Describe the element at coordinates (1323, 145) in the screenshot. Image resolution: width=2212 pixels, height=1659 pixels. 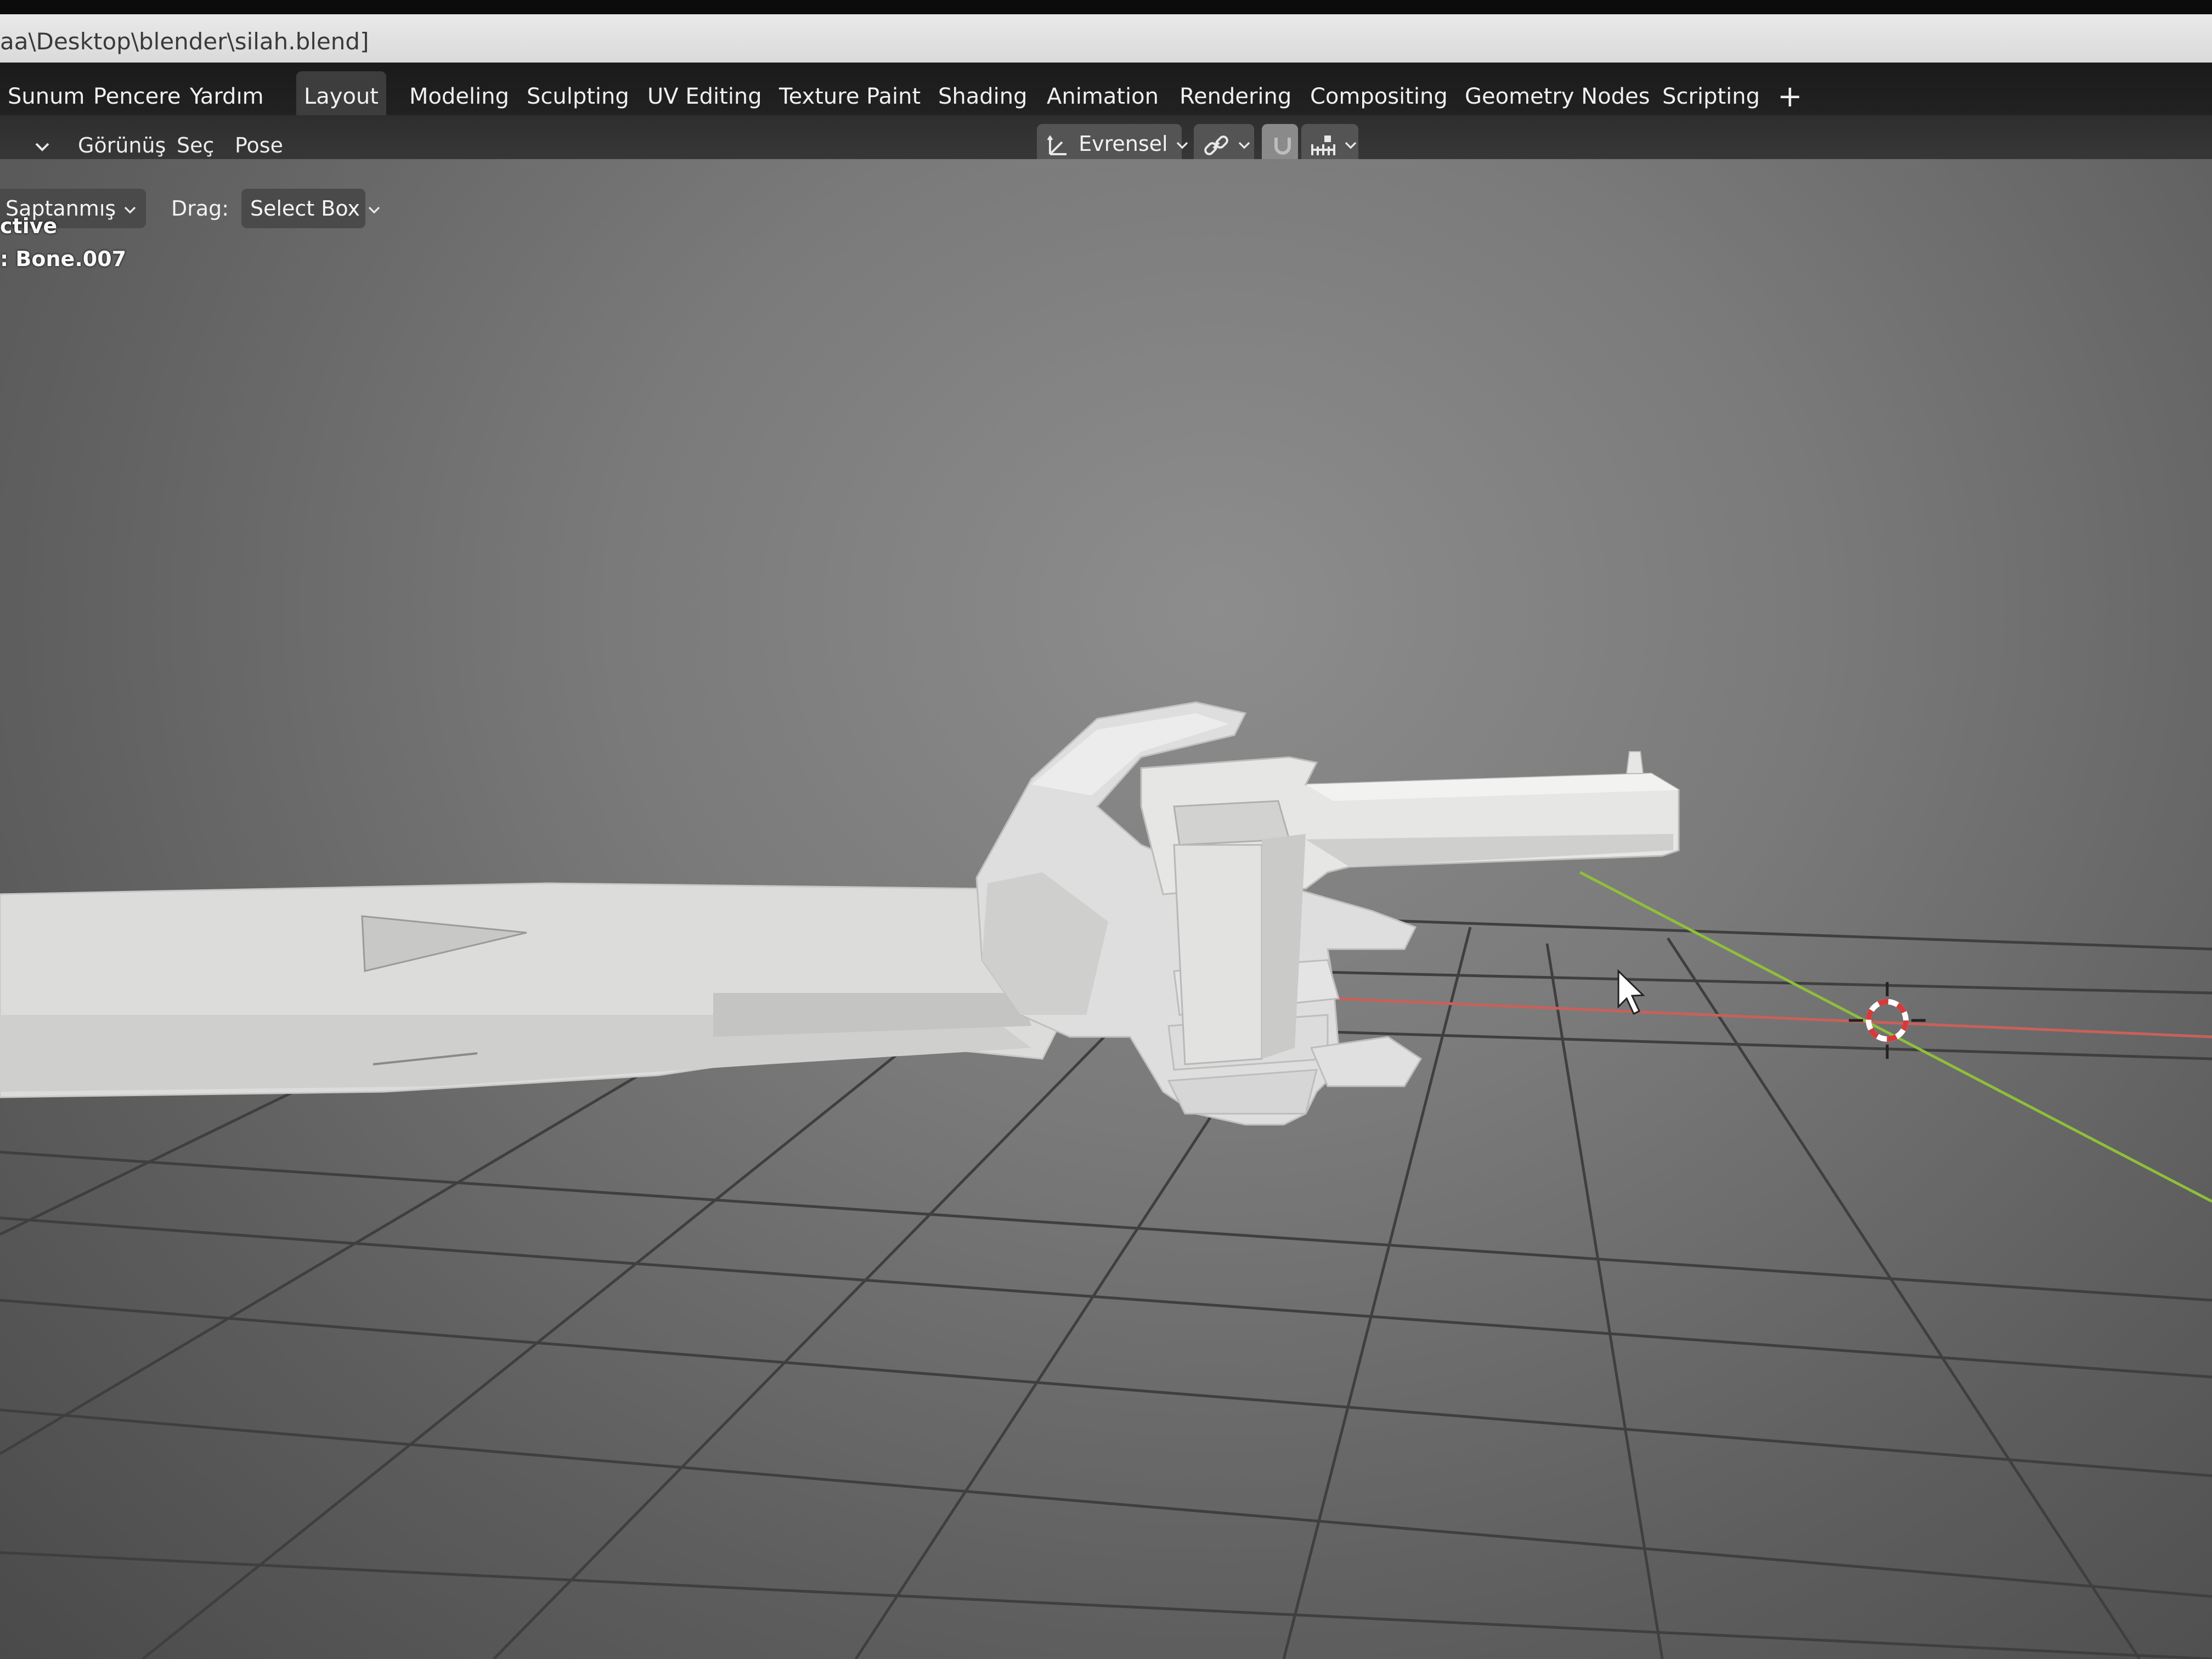
I see `snap-increment-icon` at that location.